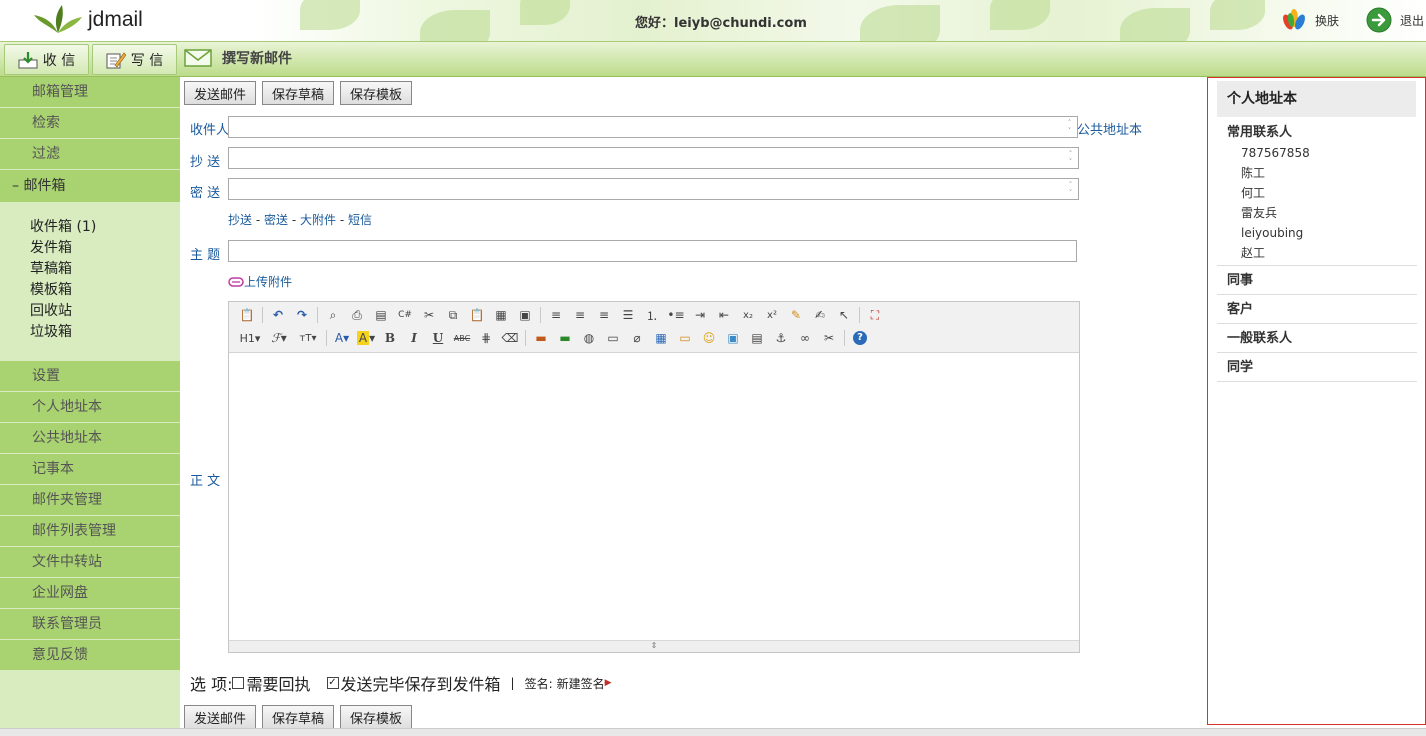 This screenshot has height=736, width=1426. What do you see at coordinates (1317, 193) in the screenshot?
I see `contact-item: 何工` at bounding box center [1317, 193].